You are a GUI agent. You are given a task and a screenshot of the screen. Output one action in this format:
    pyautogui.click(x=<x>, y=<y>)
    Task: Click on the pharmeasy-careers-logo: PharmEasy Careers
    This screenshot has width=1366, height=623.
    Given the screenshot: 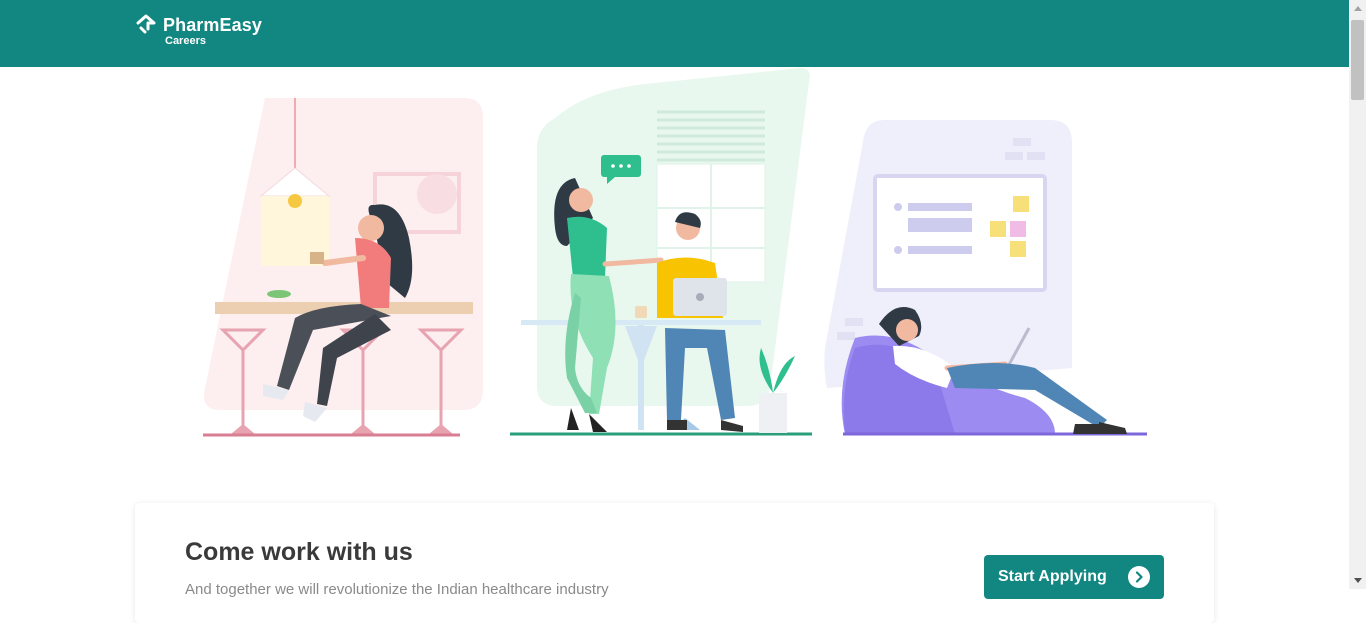 What is the action you would take?
    pyautogui.click(x=198, y=31)
    